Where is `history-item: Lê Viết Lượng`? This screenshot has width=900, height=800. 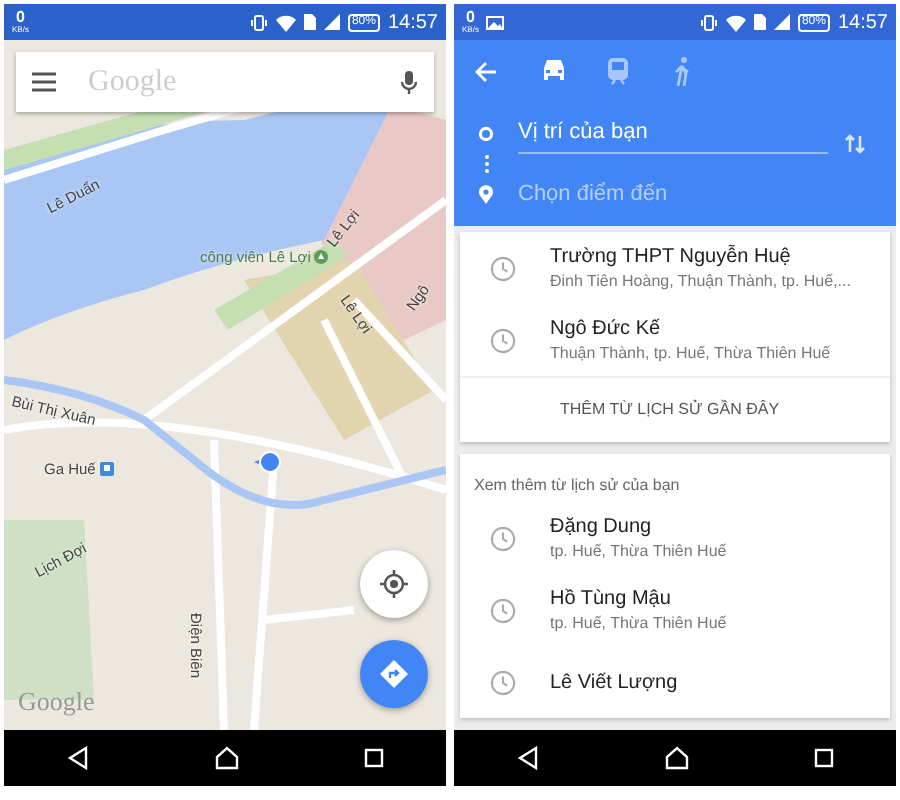 history-item: Lê Viết Lượng is located at coordinates (675, 682).